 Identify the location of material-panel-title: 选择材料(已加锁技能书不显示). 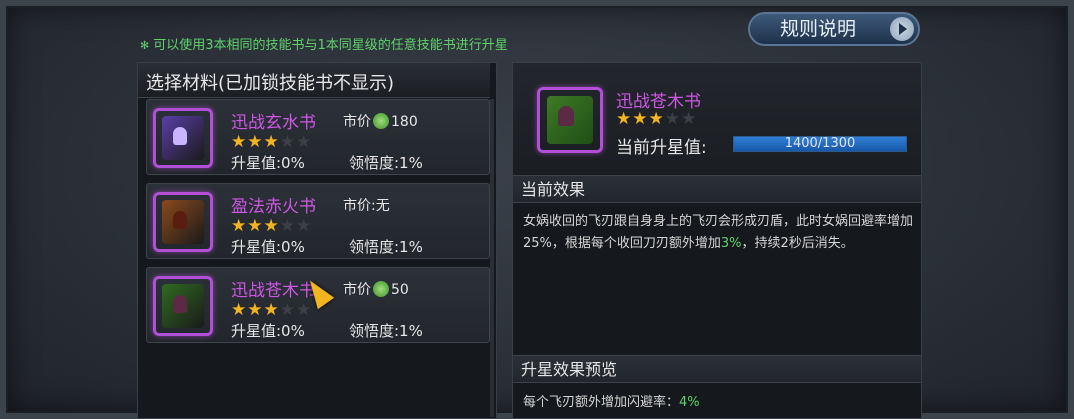
(270, 83).